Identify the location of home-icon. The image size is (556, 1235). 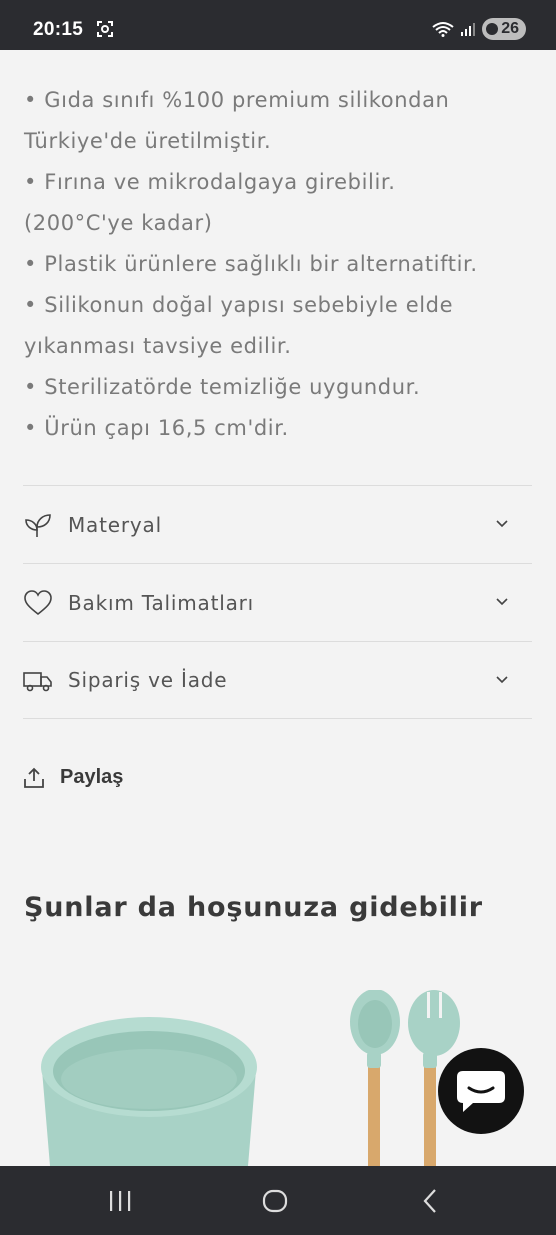
(275, 1200).